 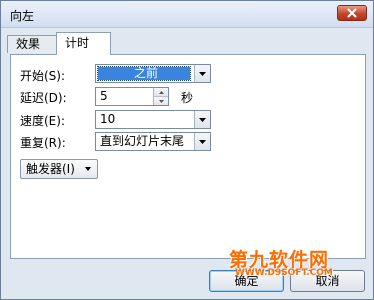 I want to click on title-bar: 向左, so click(x=187, y=14).